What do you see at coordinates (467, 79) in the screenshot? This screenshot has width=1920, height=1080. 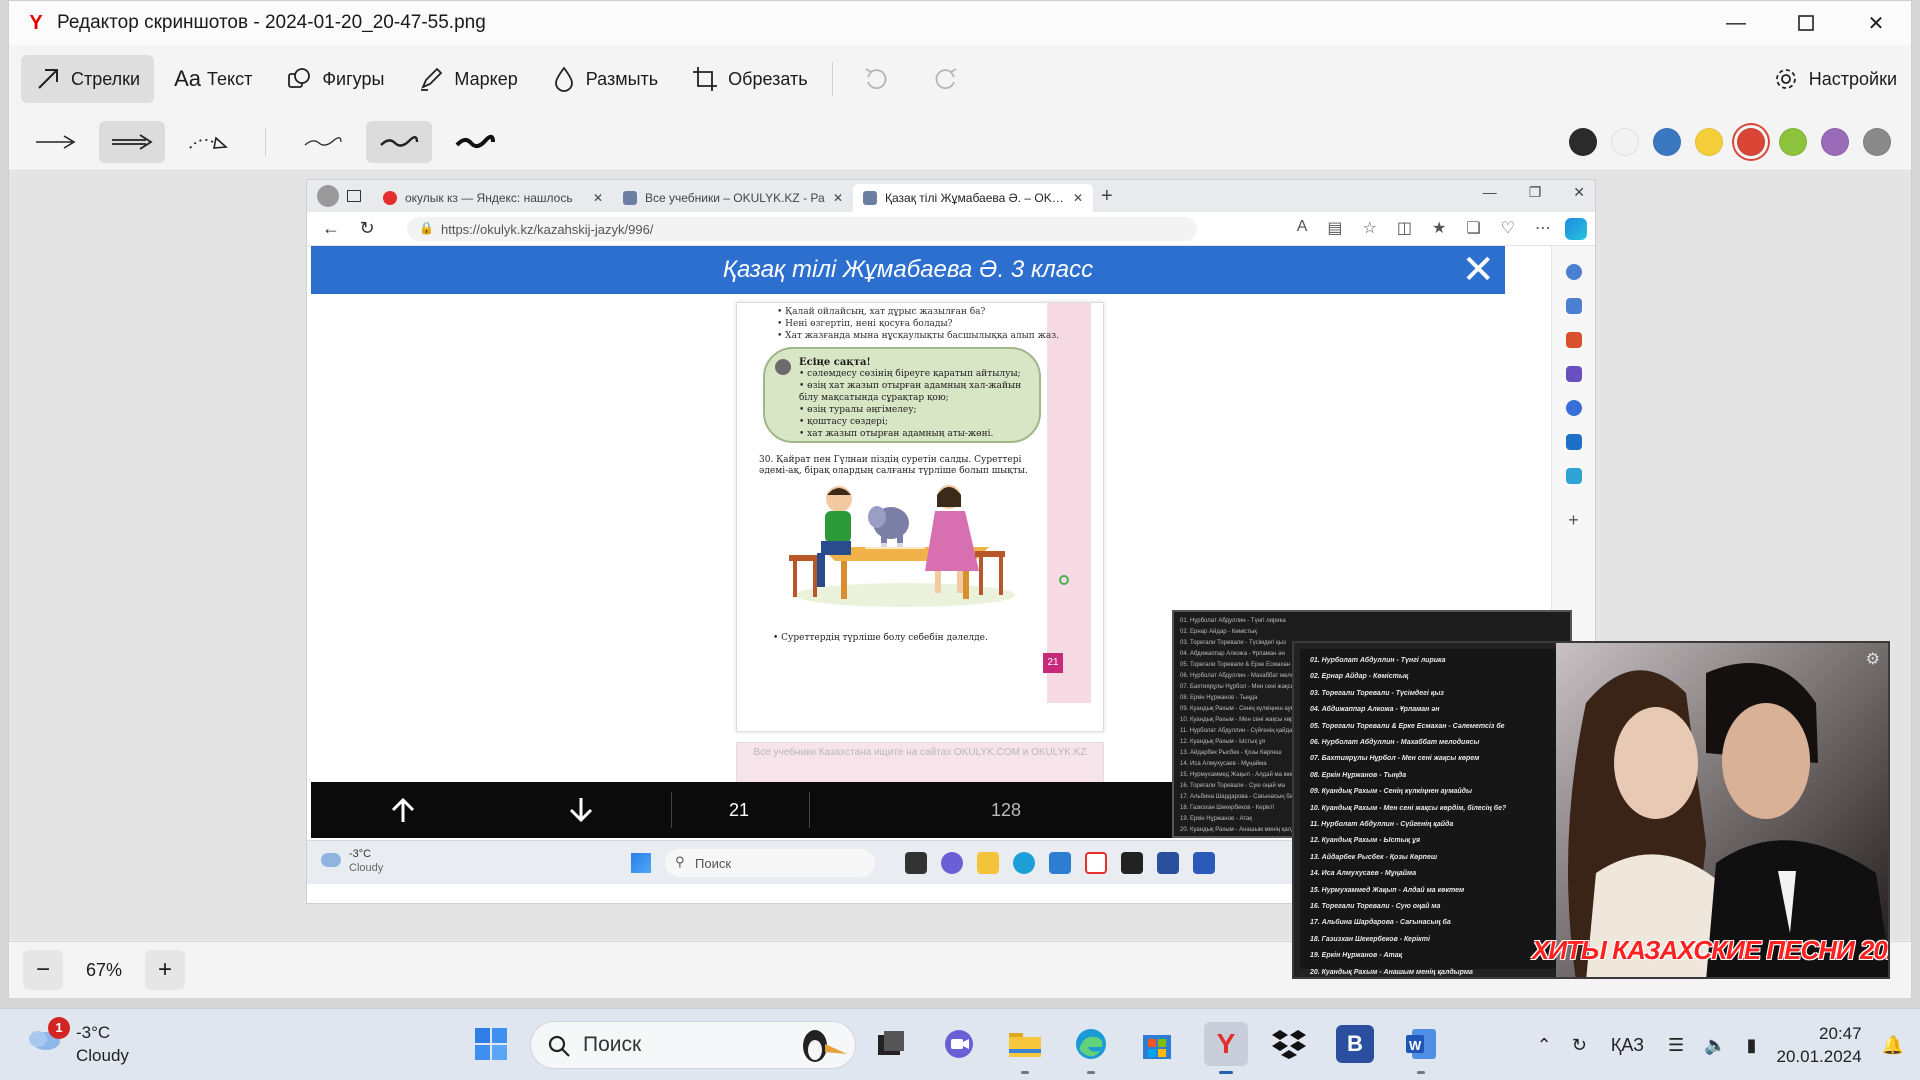 I see `marker-tool-button: Маркер` at bounding box center [467, 79].